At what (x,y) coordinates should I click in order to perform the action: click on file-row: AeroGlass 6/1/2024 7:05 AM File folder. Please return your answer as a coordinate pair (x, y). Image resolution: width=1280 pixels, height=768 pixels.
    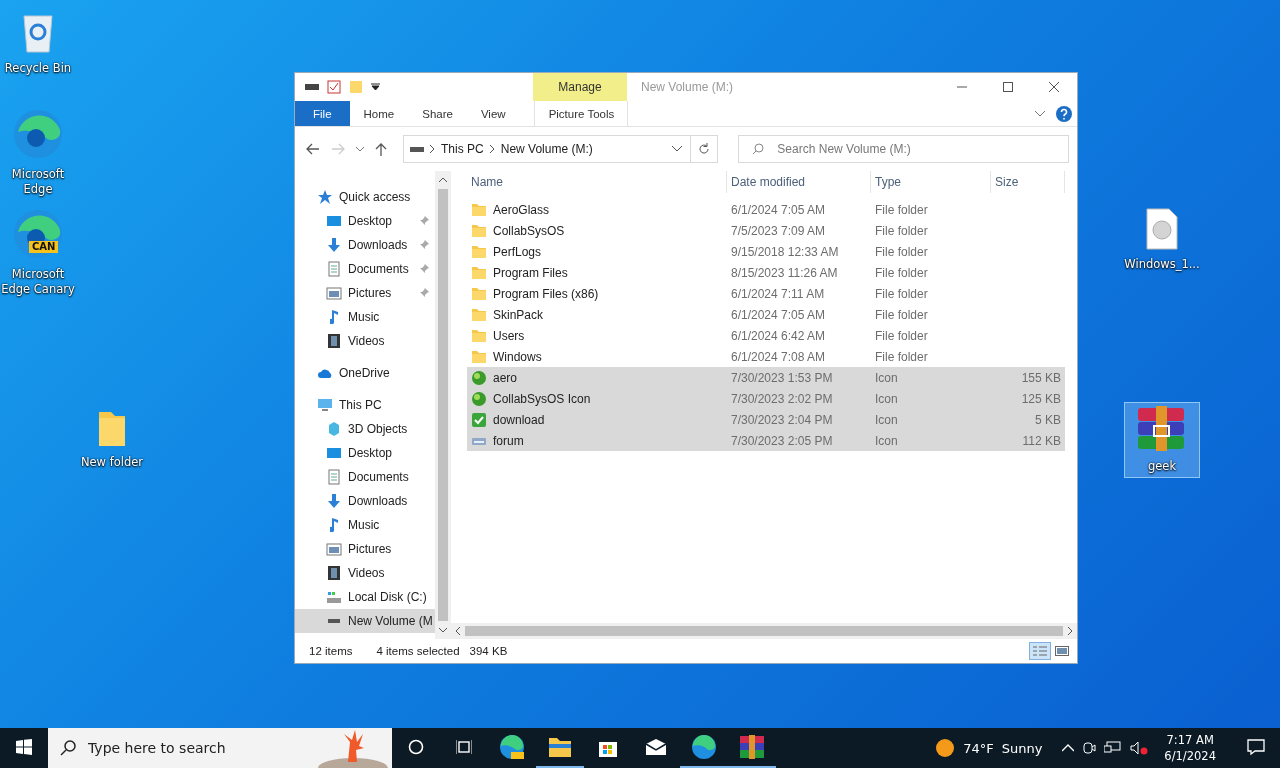
    Looking at the image, I should click on (766, 209).